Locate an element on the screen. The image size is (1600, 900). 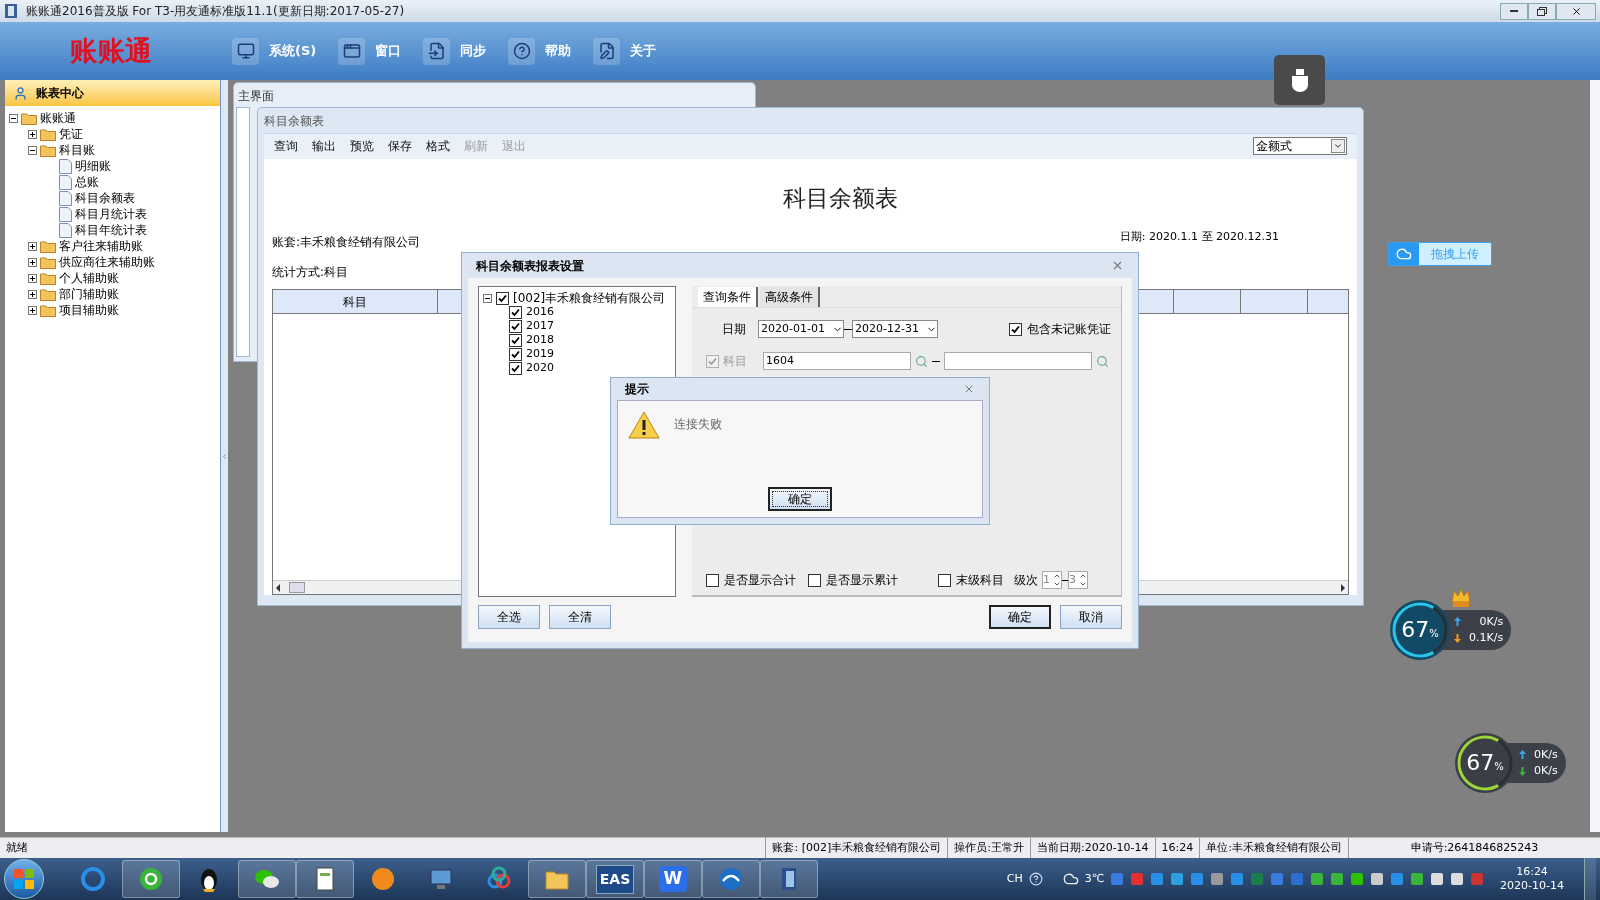
clock: 16:24 2020-10-14 is located at coordinates (1532, 879).